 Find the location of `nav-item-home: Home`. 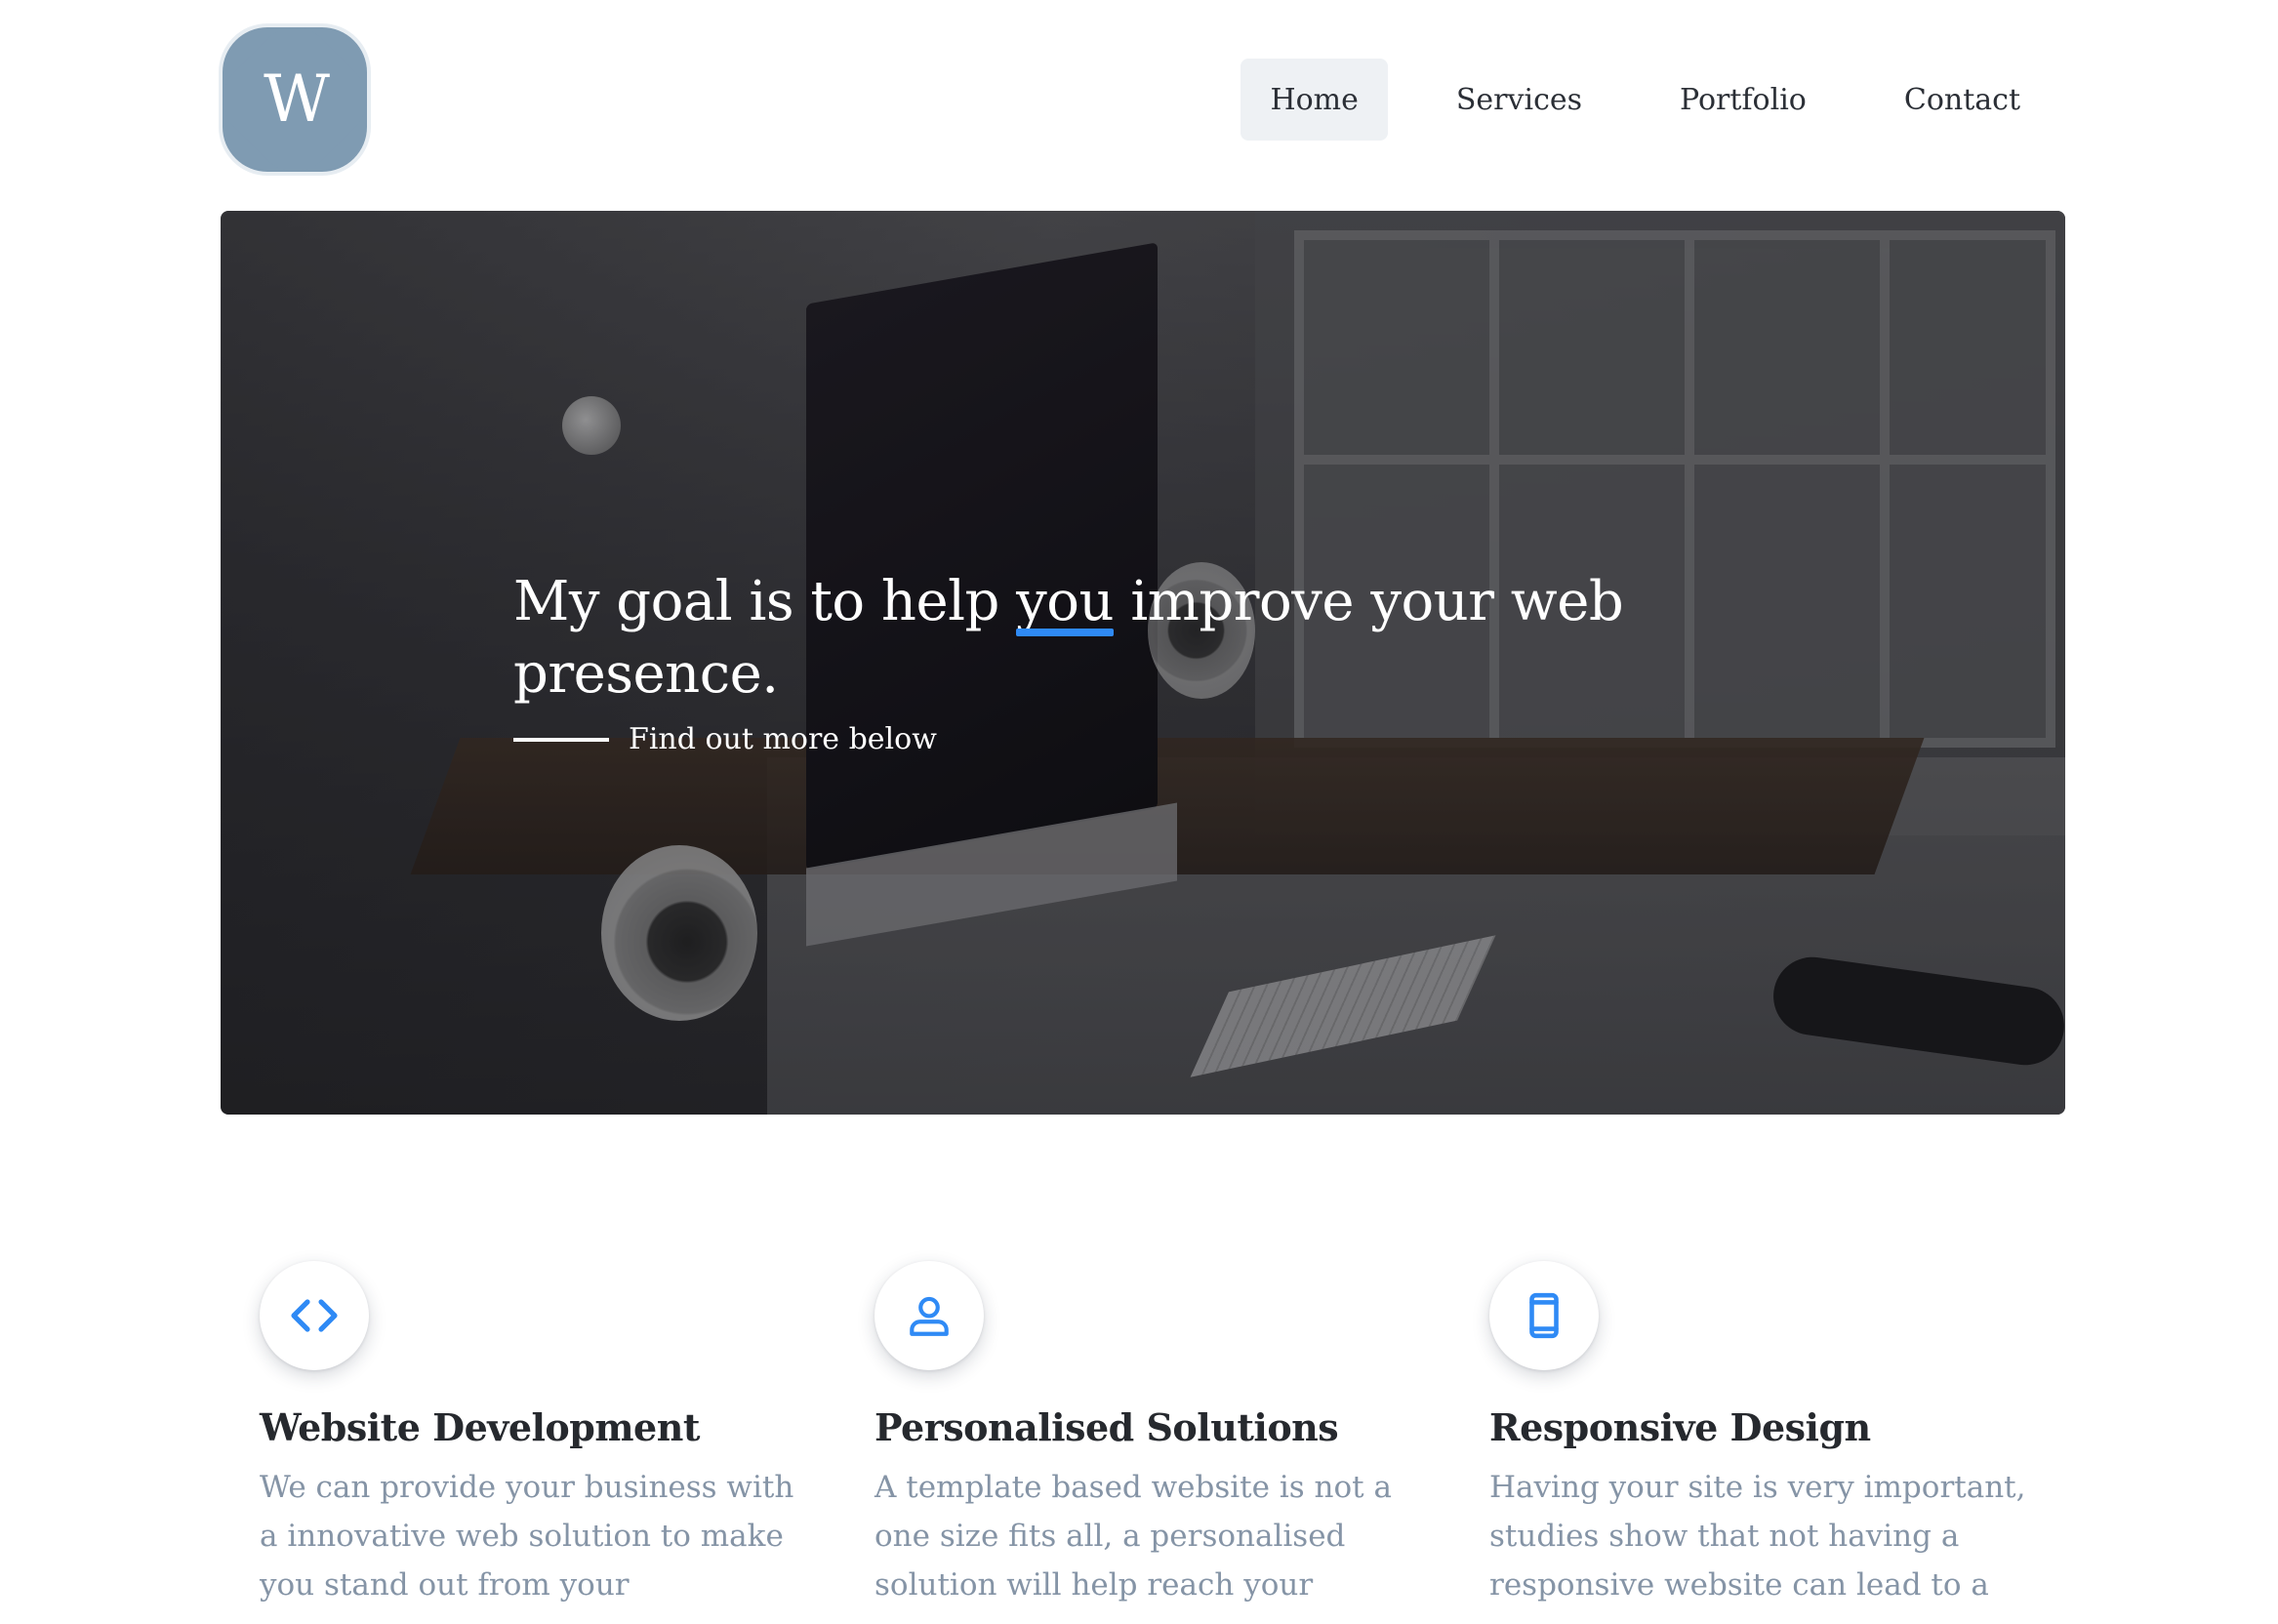

nav-item-home: Home is located at coordinates (1314, 100).